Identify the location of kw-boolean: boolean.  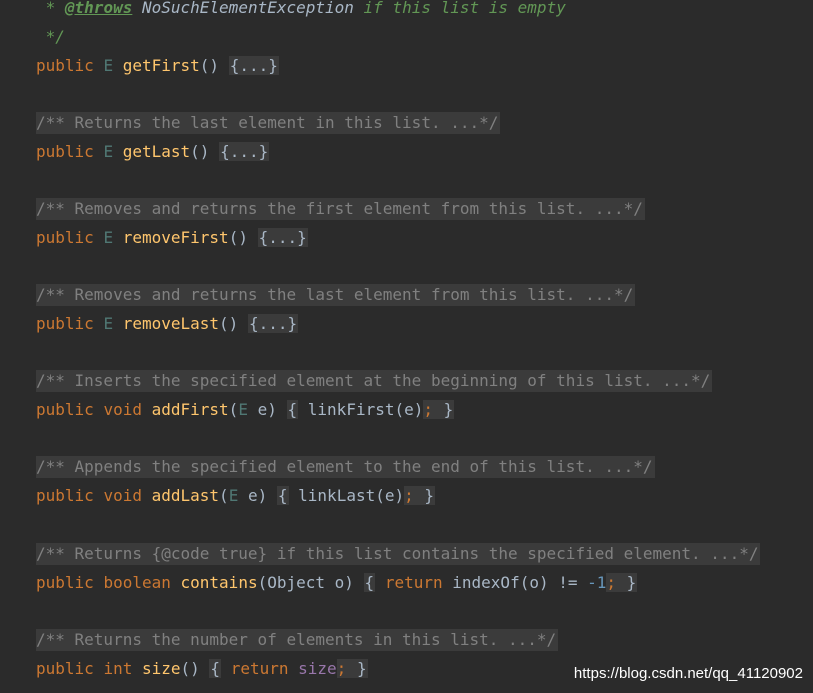
(137, 582).